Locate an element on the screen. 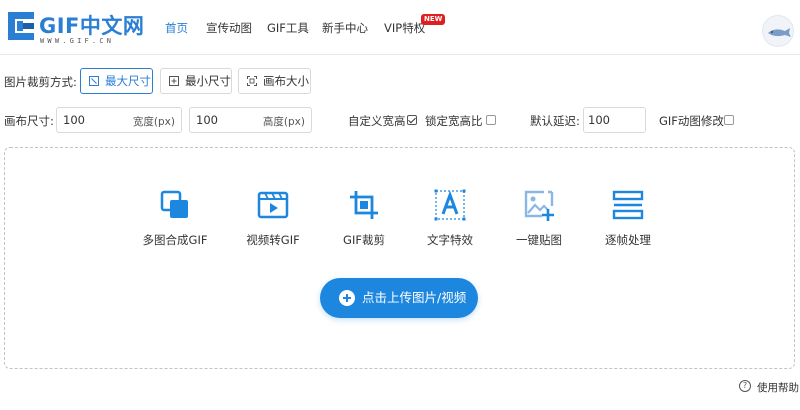 The image size is (800, 410). upload-button: 点击上传图片/视频 is located at coordinates (399, 298).